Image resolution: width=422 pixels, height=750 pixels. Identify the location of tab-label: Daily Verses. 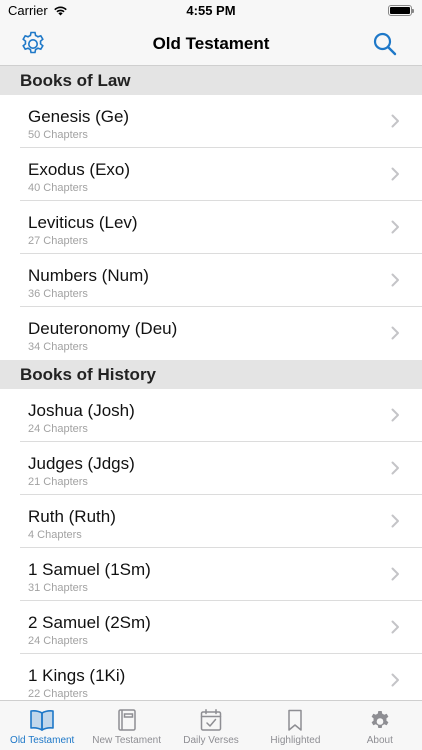
(211, 740).